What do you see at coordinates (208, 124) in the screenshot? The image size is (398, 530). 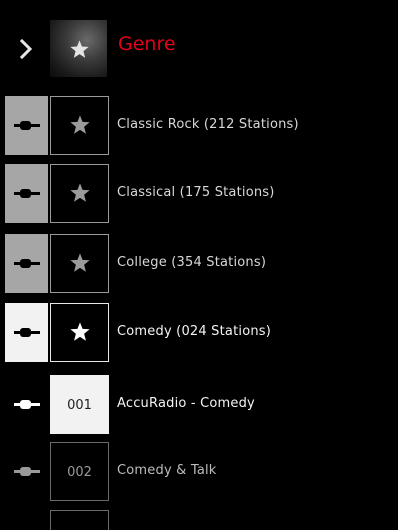 I see `genre-label: Classic Rock (212 Stations)` at bounding box center [208, 124].